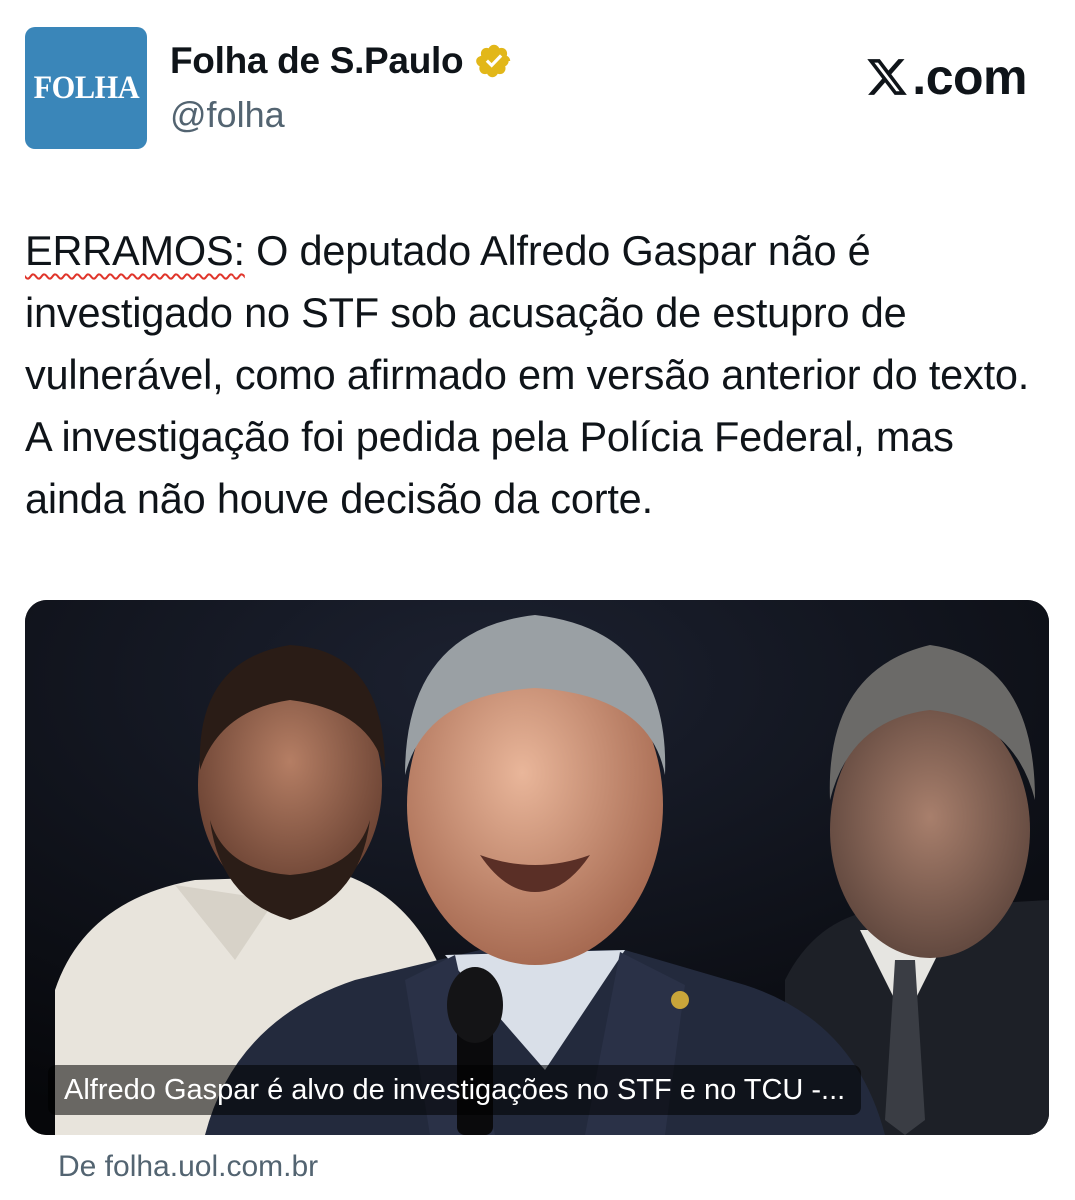  I want to click on avatar-logo-text: FOLHA, so click(86, 87).